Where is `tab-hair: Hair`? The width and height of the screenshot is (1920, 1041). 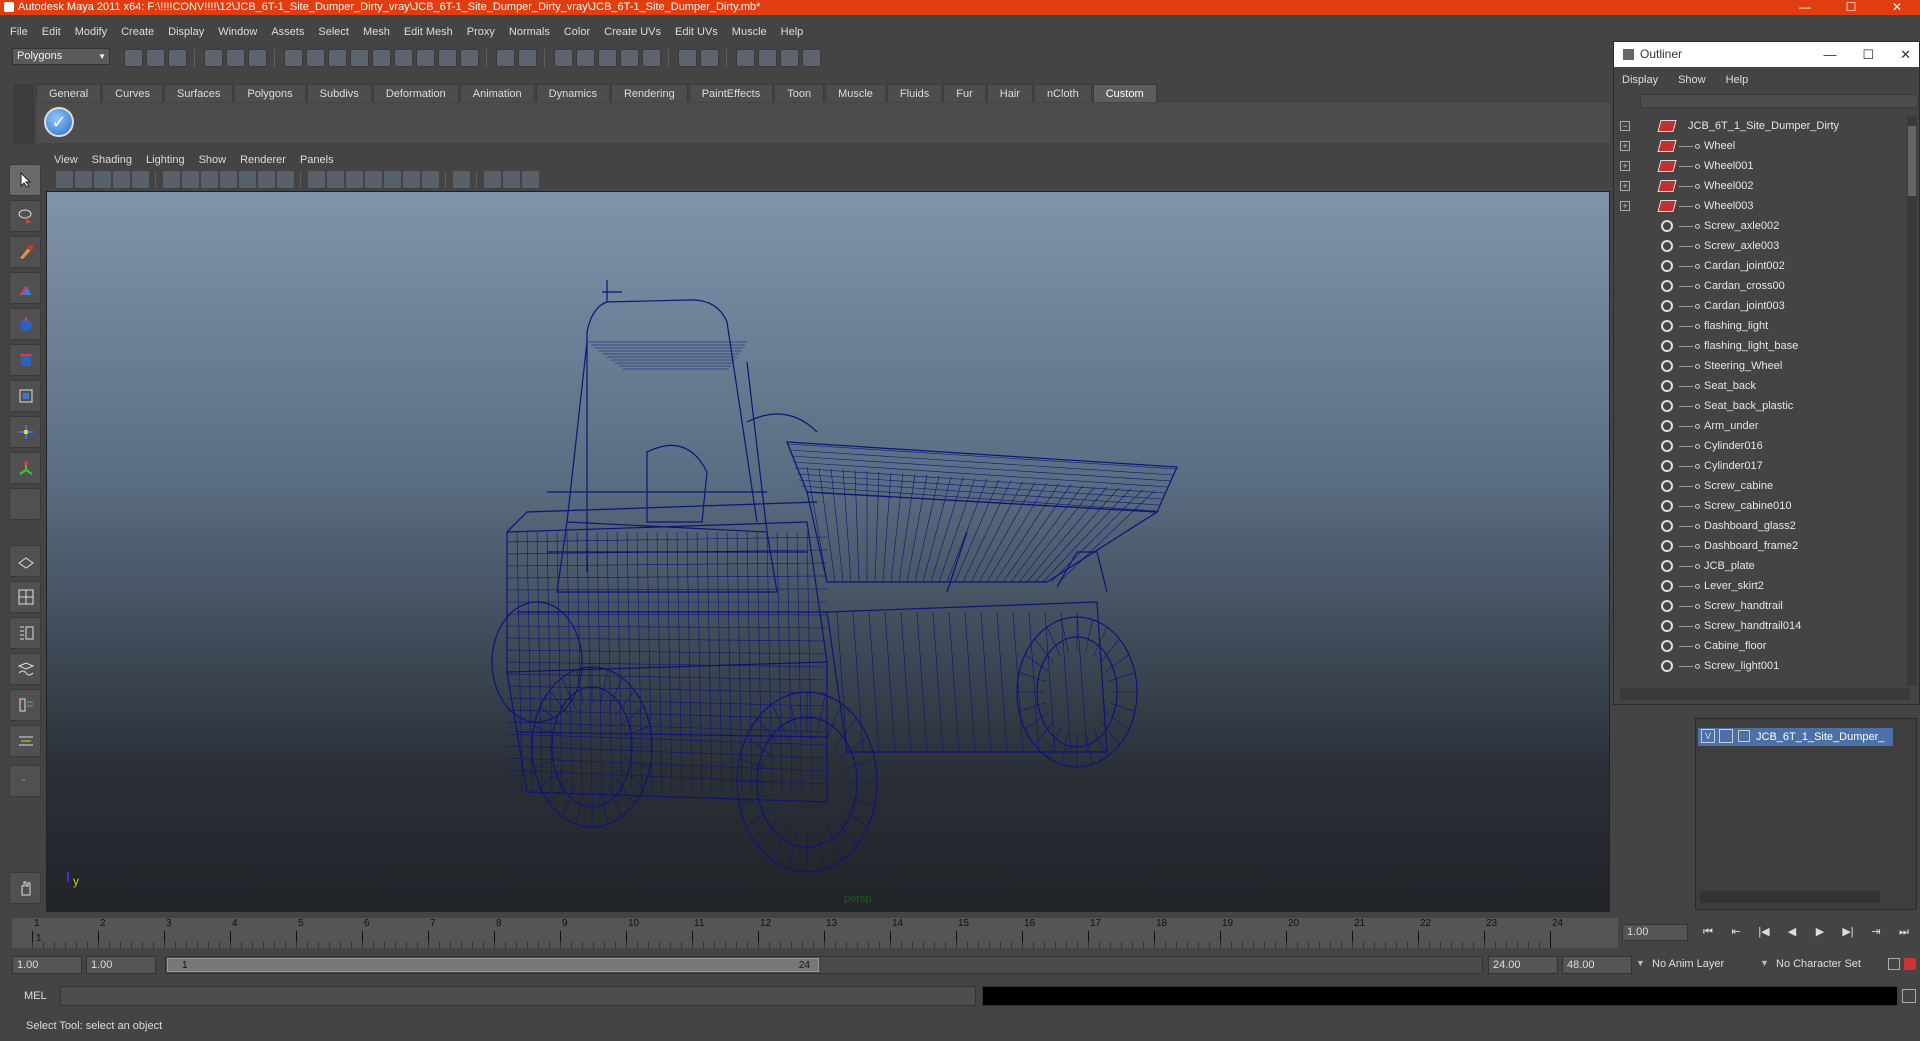 tab-hair: Hair is located at coordinates (1009, 93).